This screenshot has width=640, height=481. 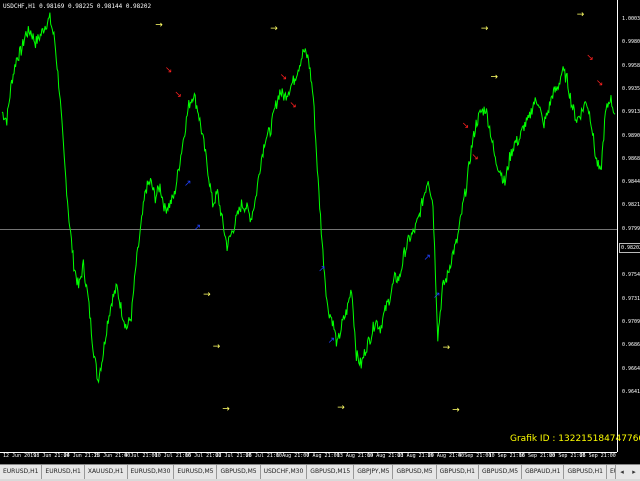 What do you see at coordinates (141, 456) in the screenshot?
I see `x-tick-label: 4 Jul 21:00` at bounding box center [141, 456].